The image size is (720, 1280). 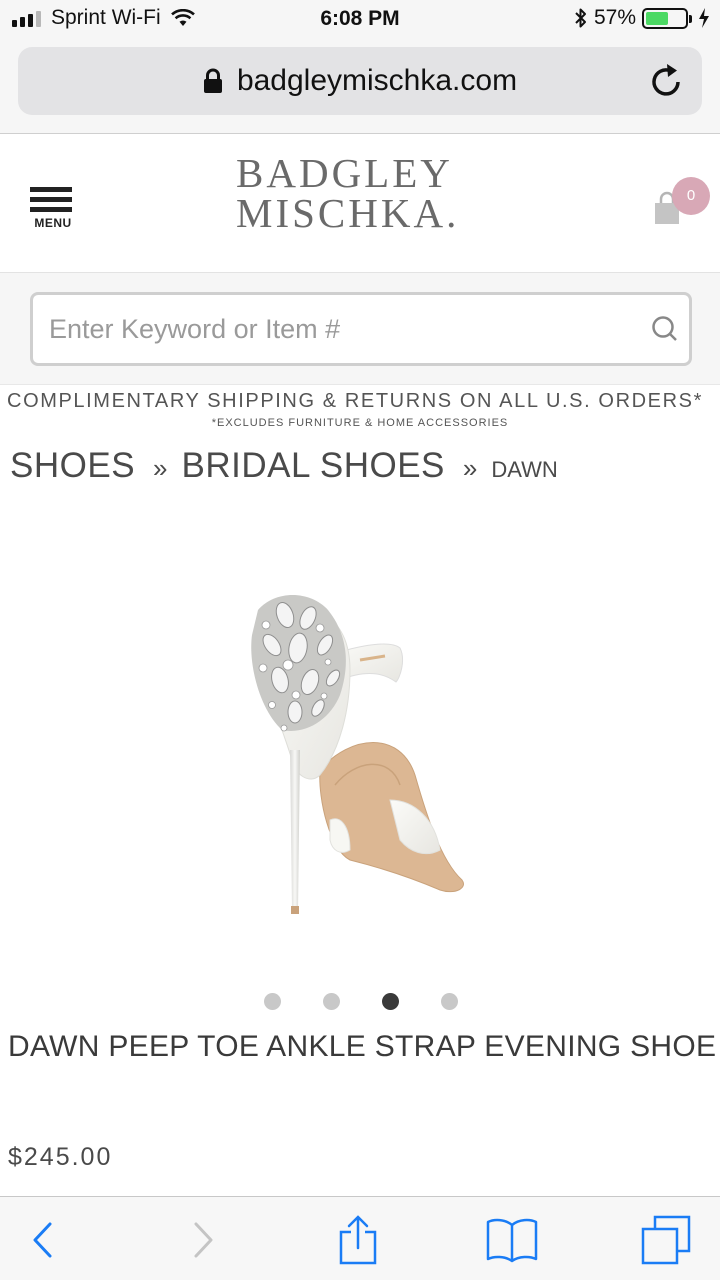 I want to click on share-icon, so click(x=358, y=1240).